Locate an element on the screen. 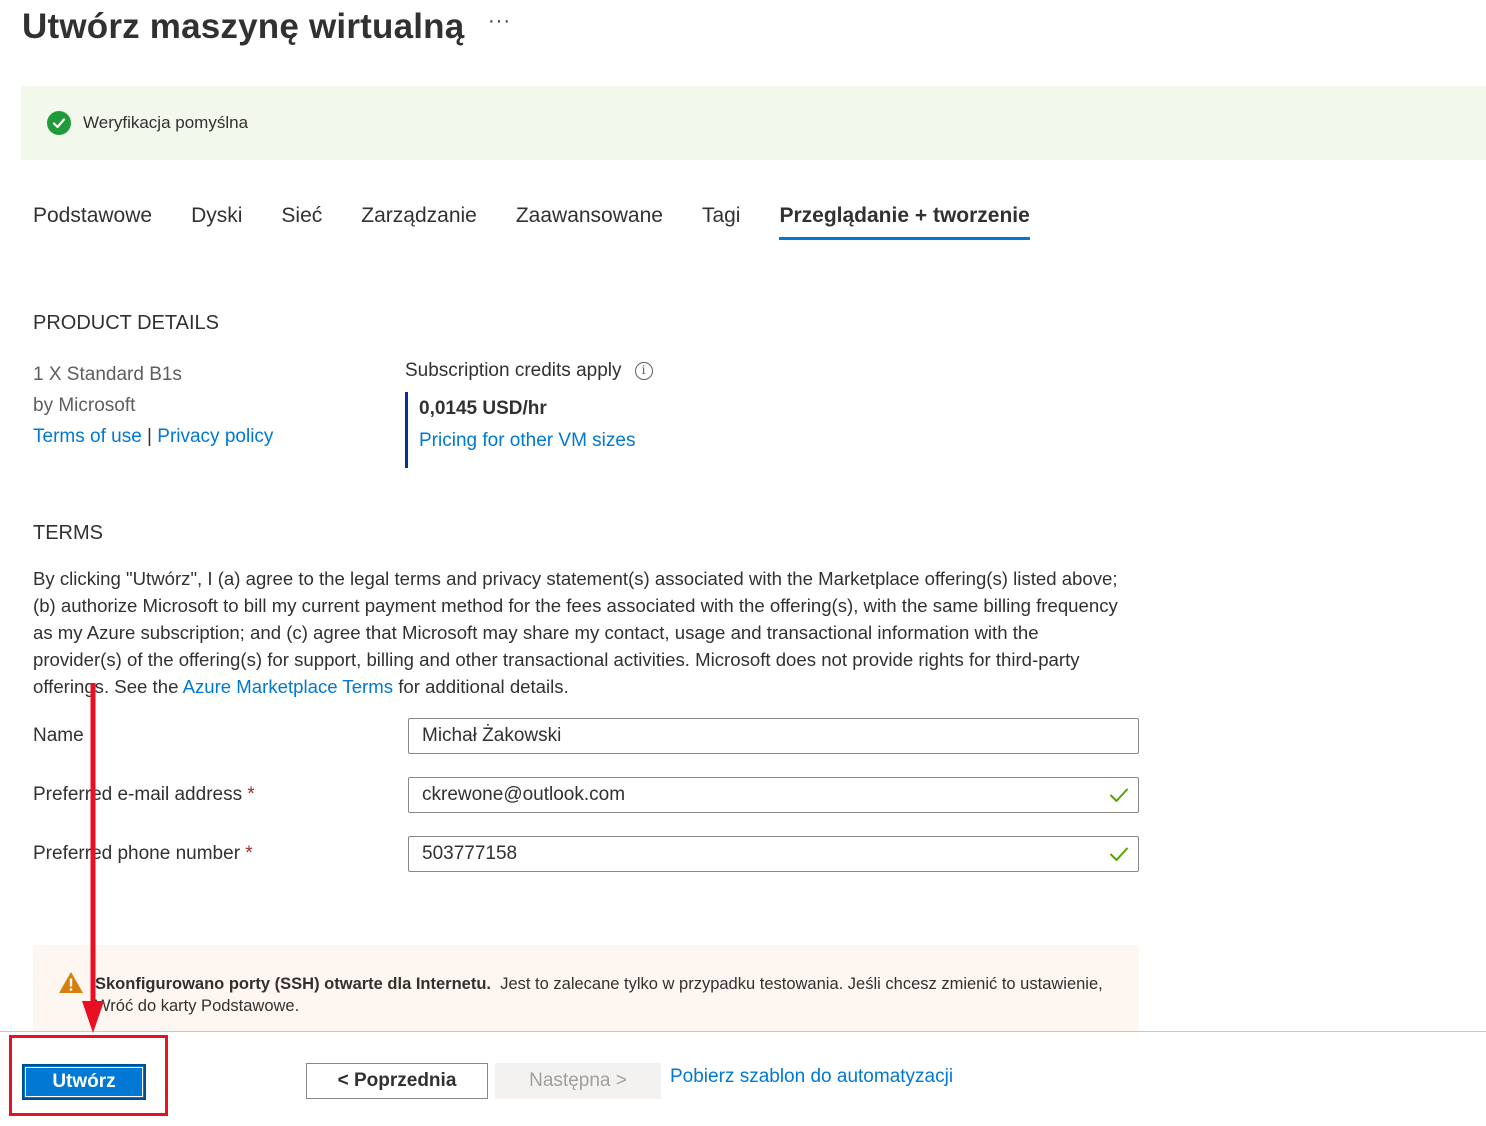 Image resolution: width=1486 pixels, height=1126 pixels. marketplace-terms-link: Azure Marketplace Terms is located at coordinates (288, 686).